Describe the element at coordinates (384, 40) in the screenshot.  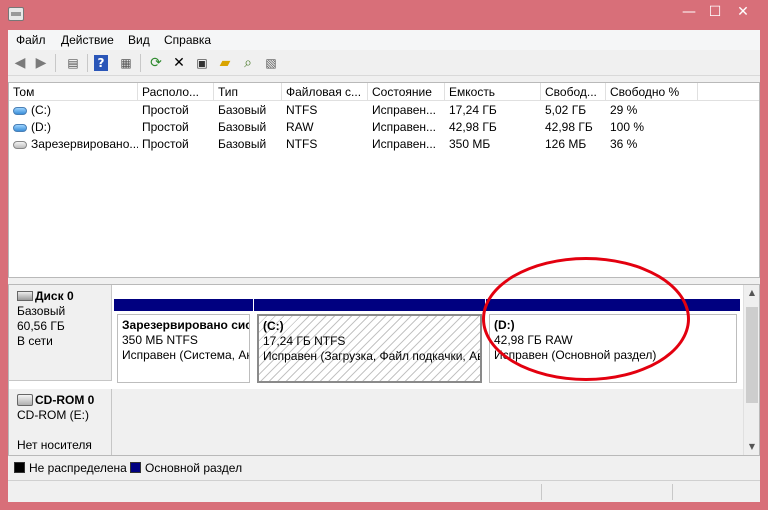
I see `menu-bar: Файл Действие Вид Справка` at that location.